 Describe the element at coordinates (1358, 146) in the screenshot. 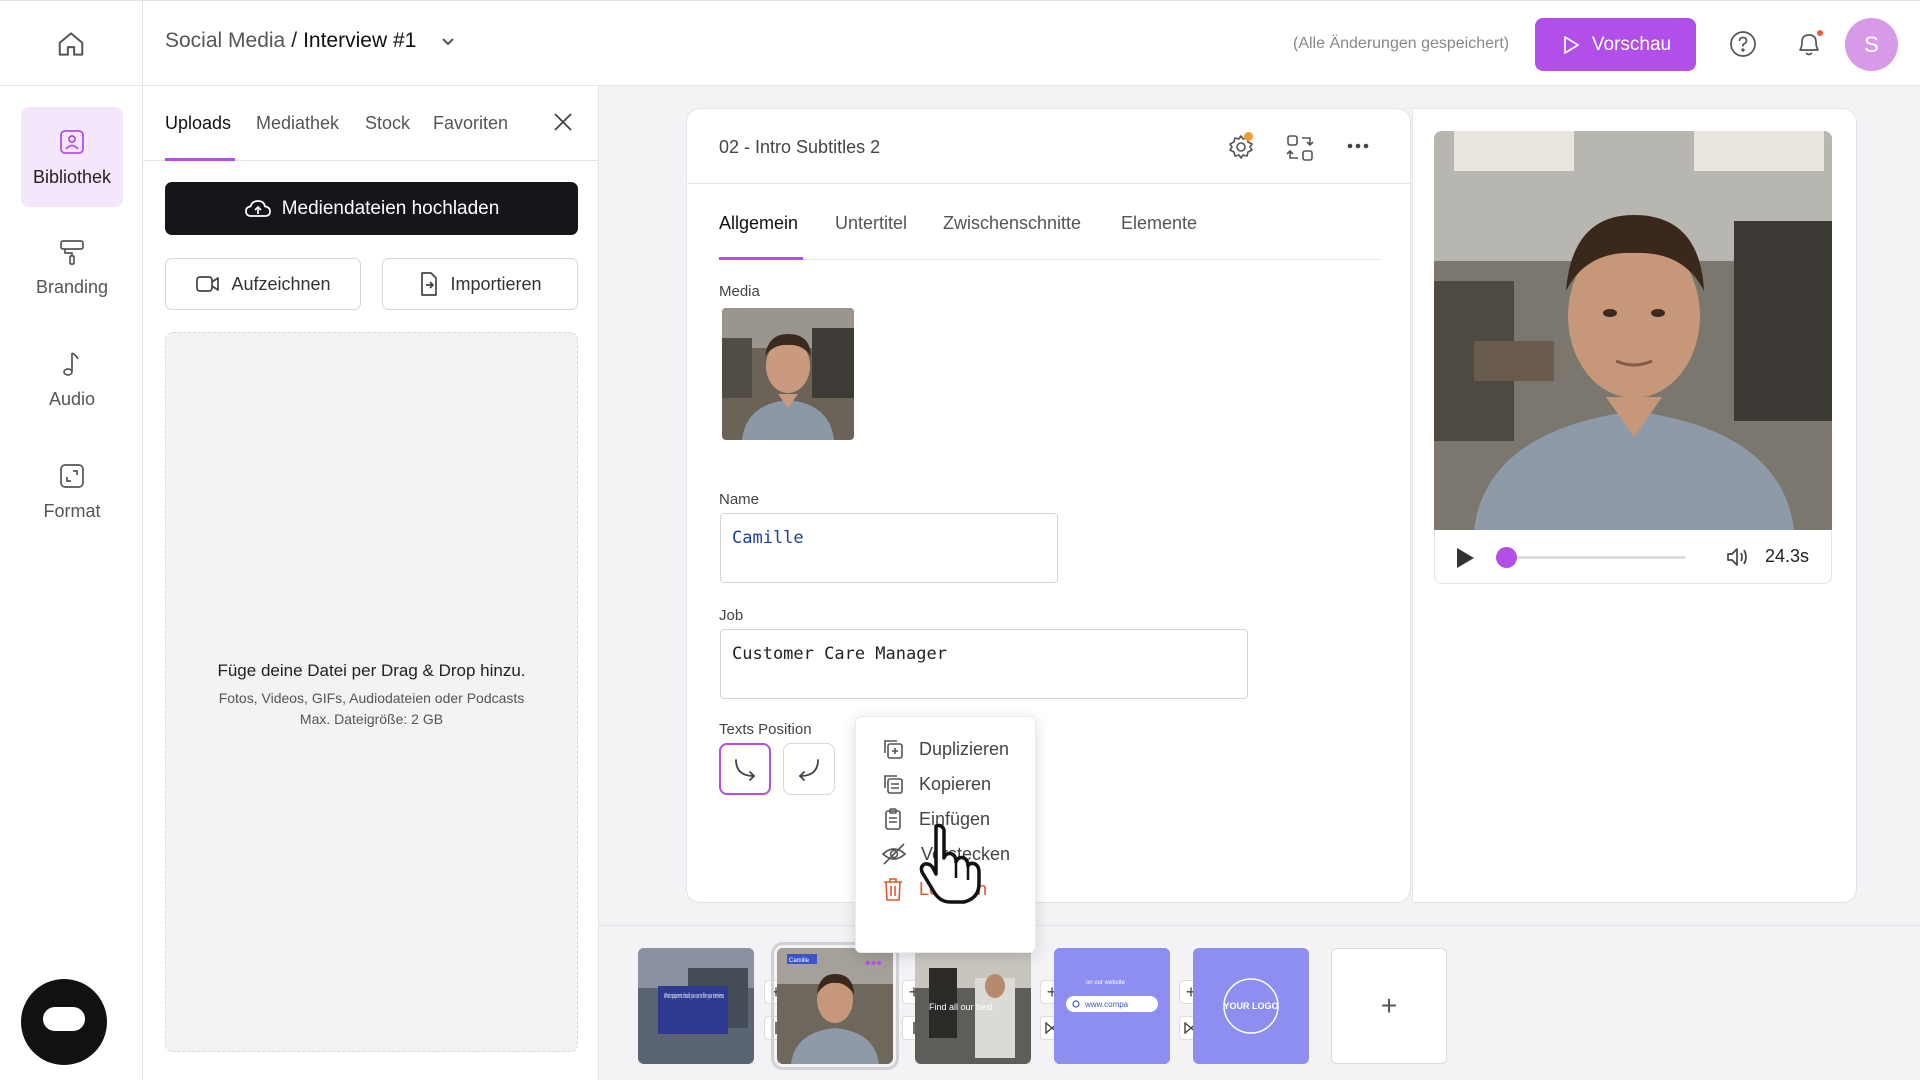

I see `more-options-button` at that location.